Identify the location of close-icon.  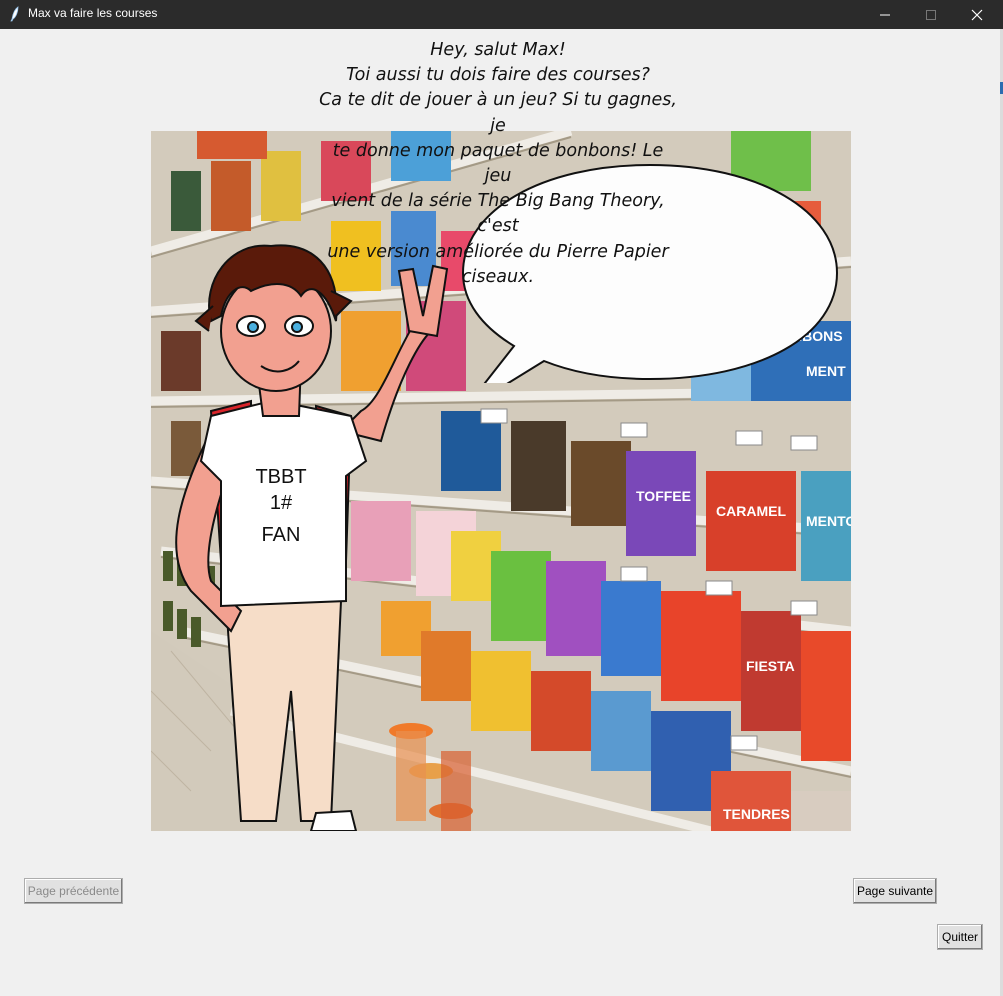
(977, 14).